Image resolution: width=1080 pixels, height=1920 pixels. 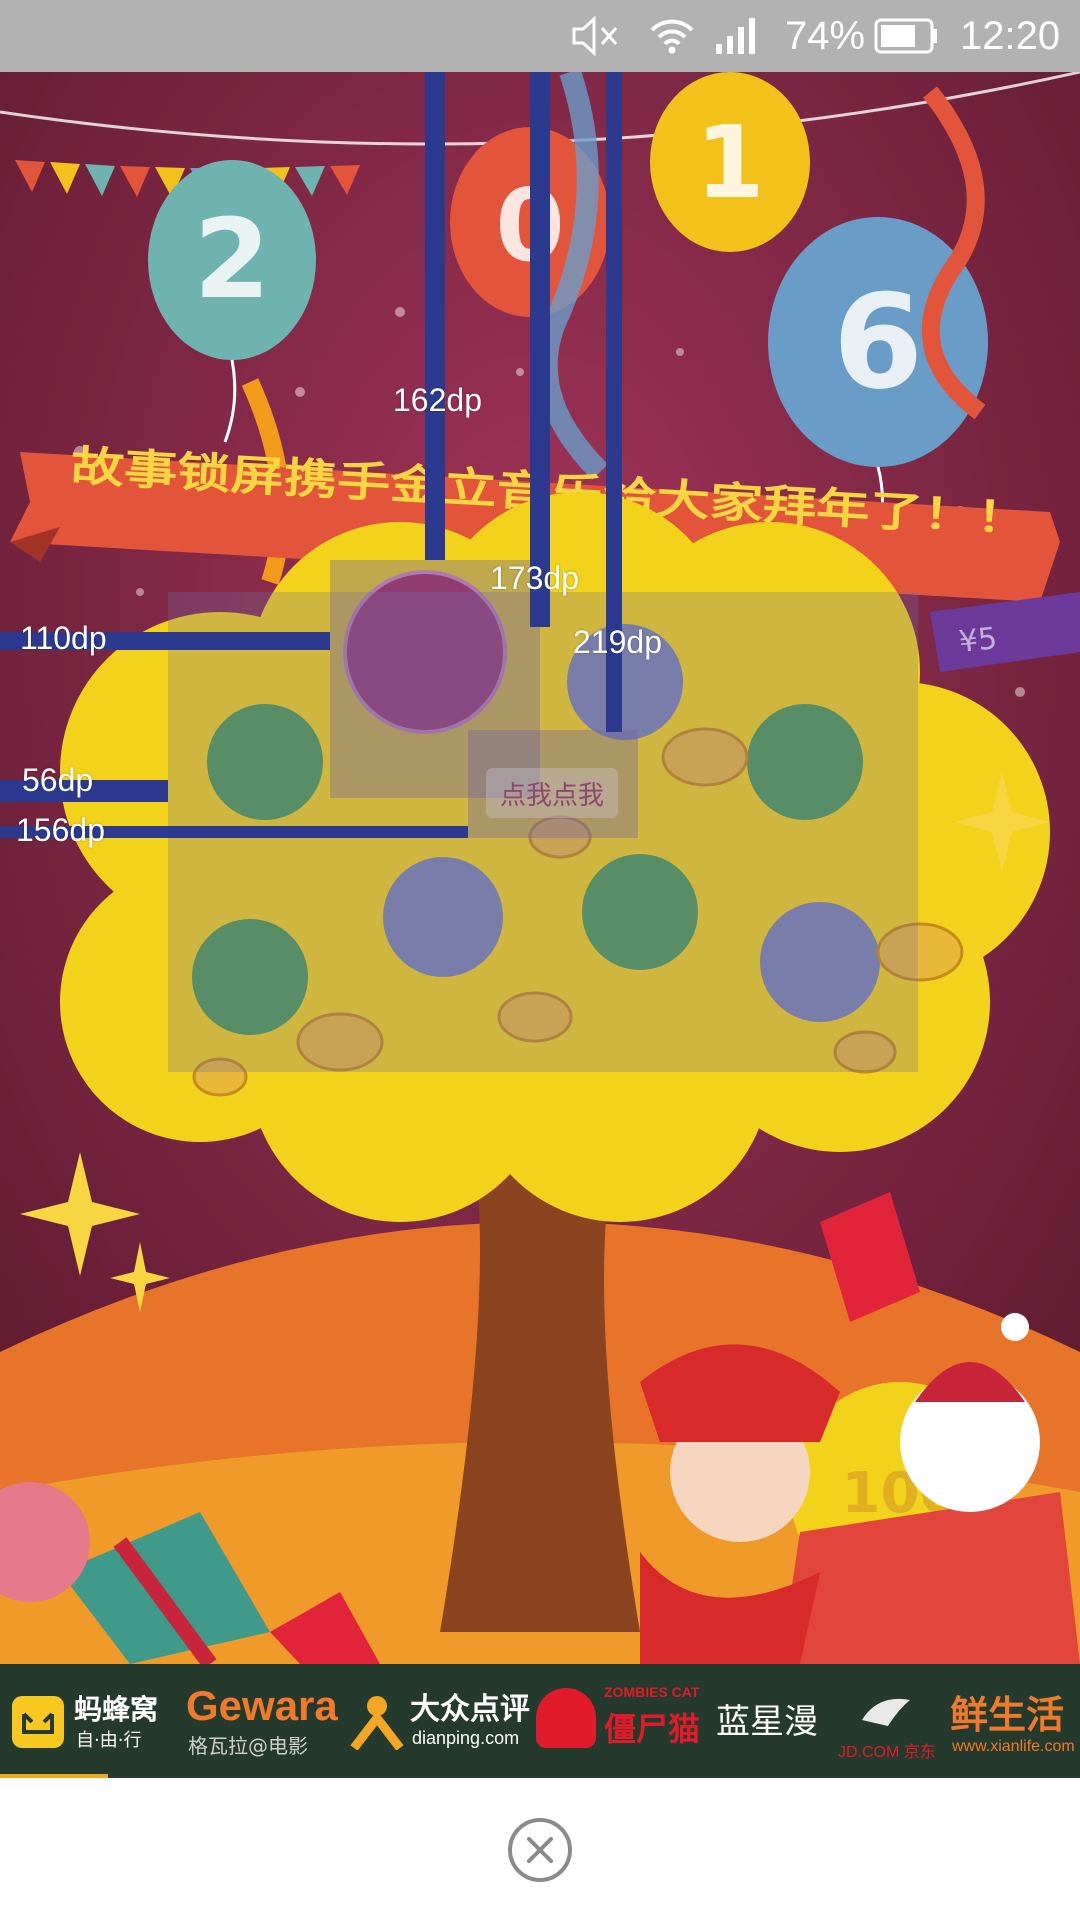 I want to click on close-icon, so click(x=540, y=1850).